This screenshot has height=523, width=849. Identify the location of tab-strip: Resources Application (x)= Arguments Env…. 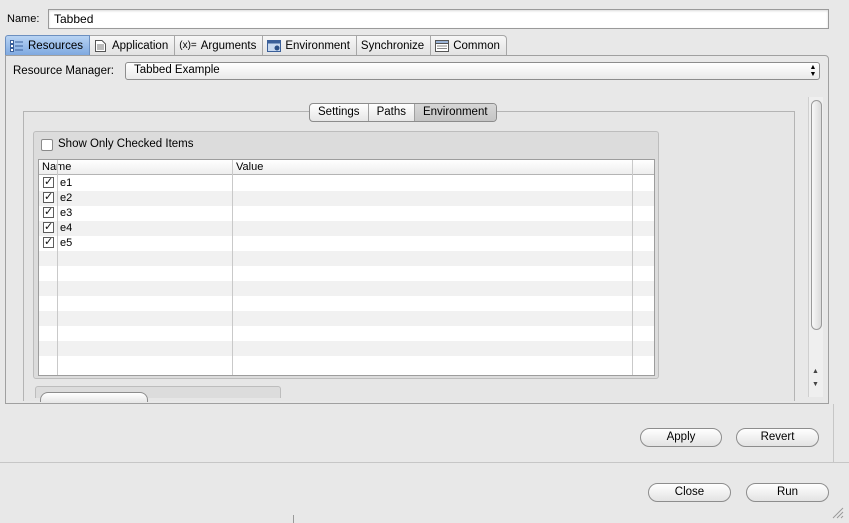
(256, 45).